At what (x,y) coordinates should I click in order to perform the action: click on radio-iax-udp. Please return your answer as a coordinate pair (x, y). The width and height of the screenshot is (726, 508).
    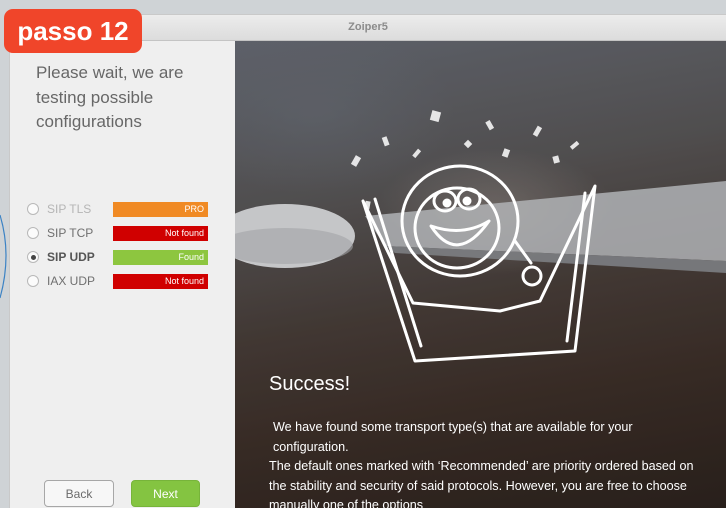
    Looking at the image, I should click on (33, 281).